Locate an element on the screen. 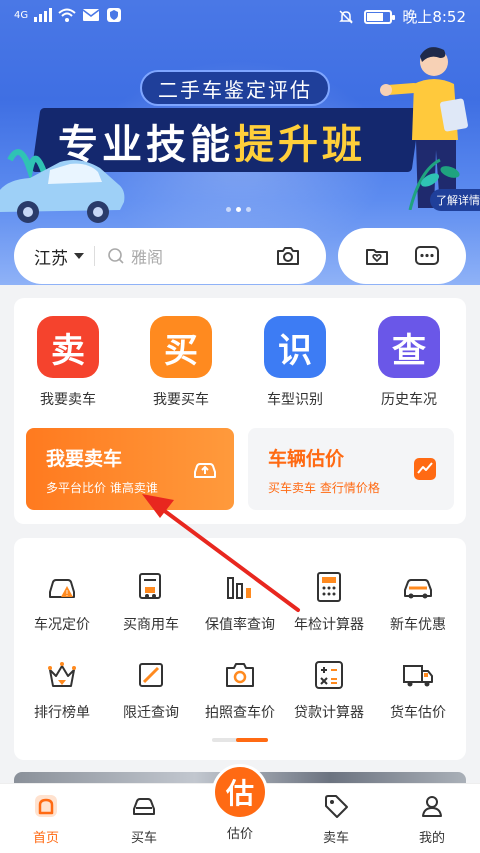 The height and width of the screenshot is (853, 480). bar-chart-icon is located at coordinates (239, 588).